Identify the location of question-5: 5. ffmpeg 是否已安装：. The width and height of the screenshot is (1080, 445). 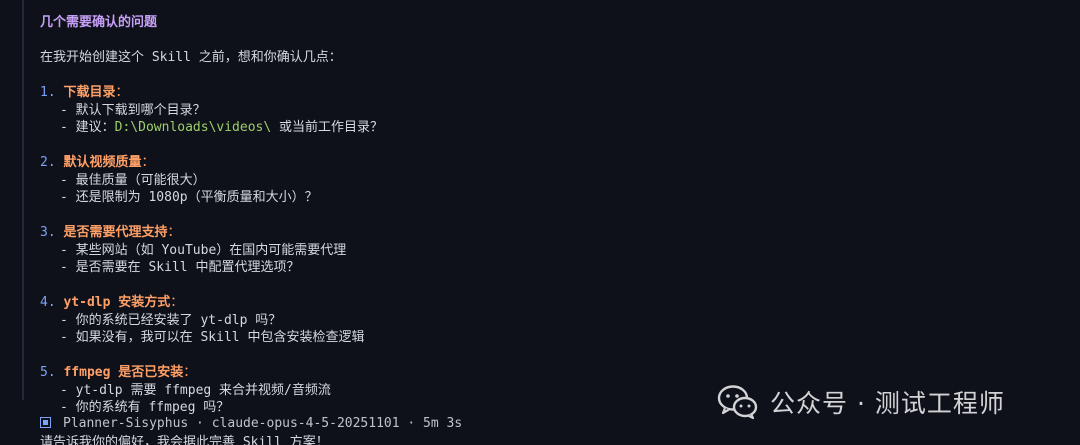
(118, 372).